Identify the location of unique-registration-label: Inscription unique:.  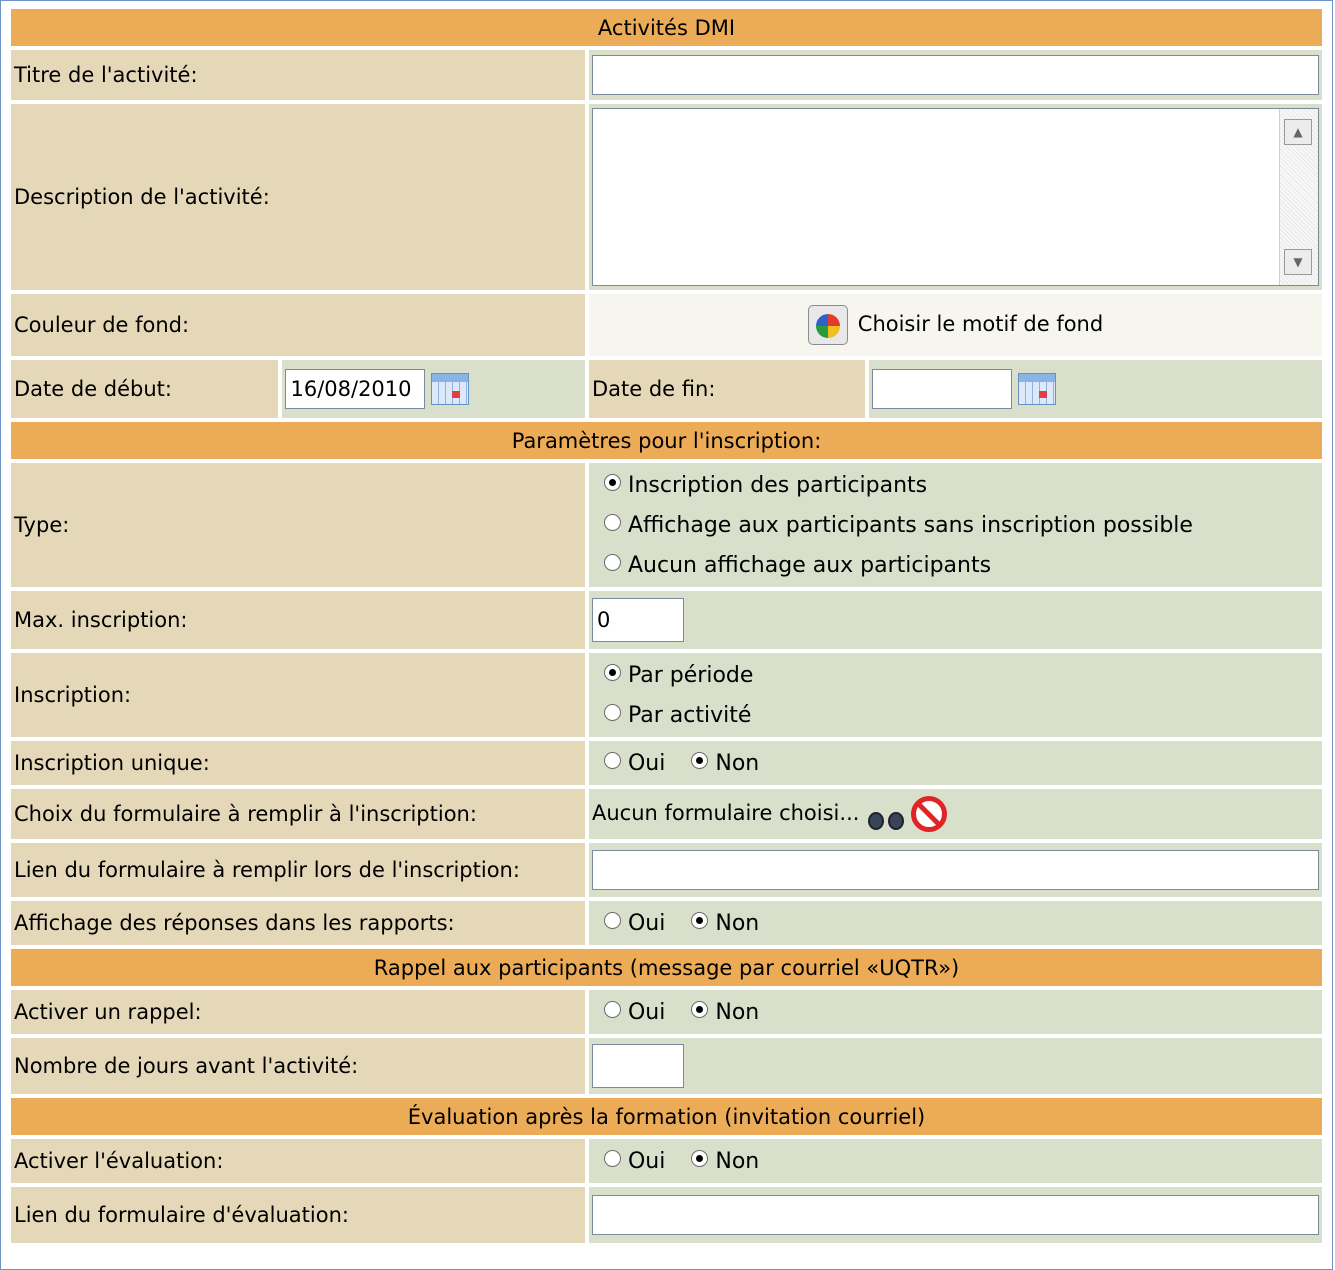
(298, 763).